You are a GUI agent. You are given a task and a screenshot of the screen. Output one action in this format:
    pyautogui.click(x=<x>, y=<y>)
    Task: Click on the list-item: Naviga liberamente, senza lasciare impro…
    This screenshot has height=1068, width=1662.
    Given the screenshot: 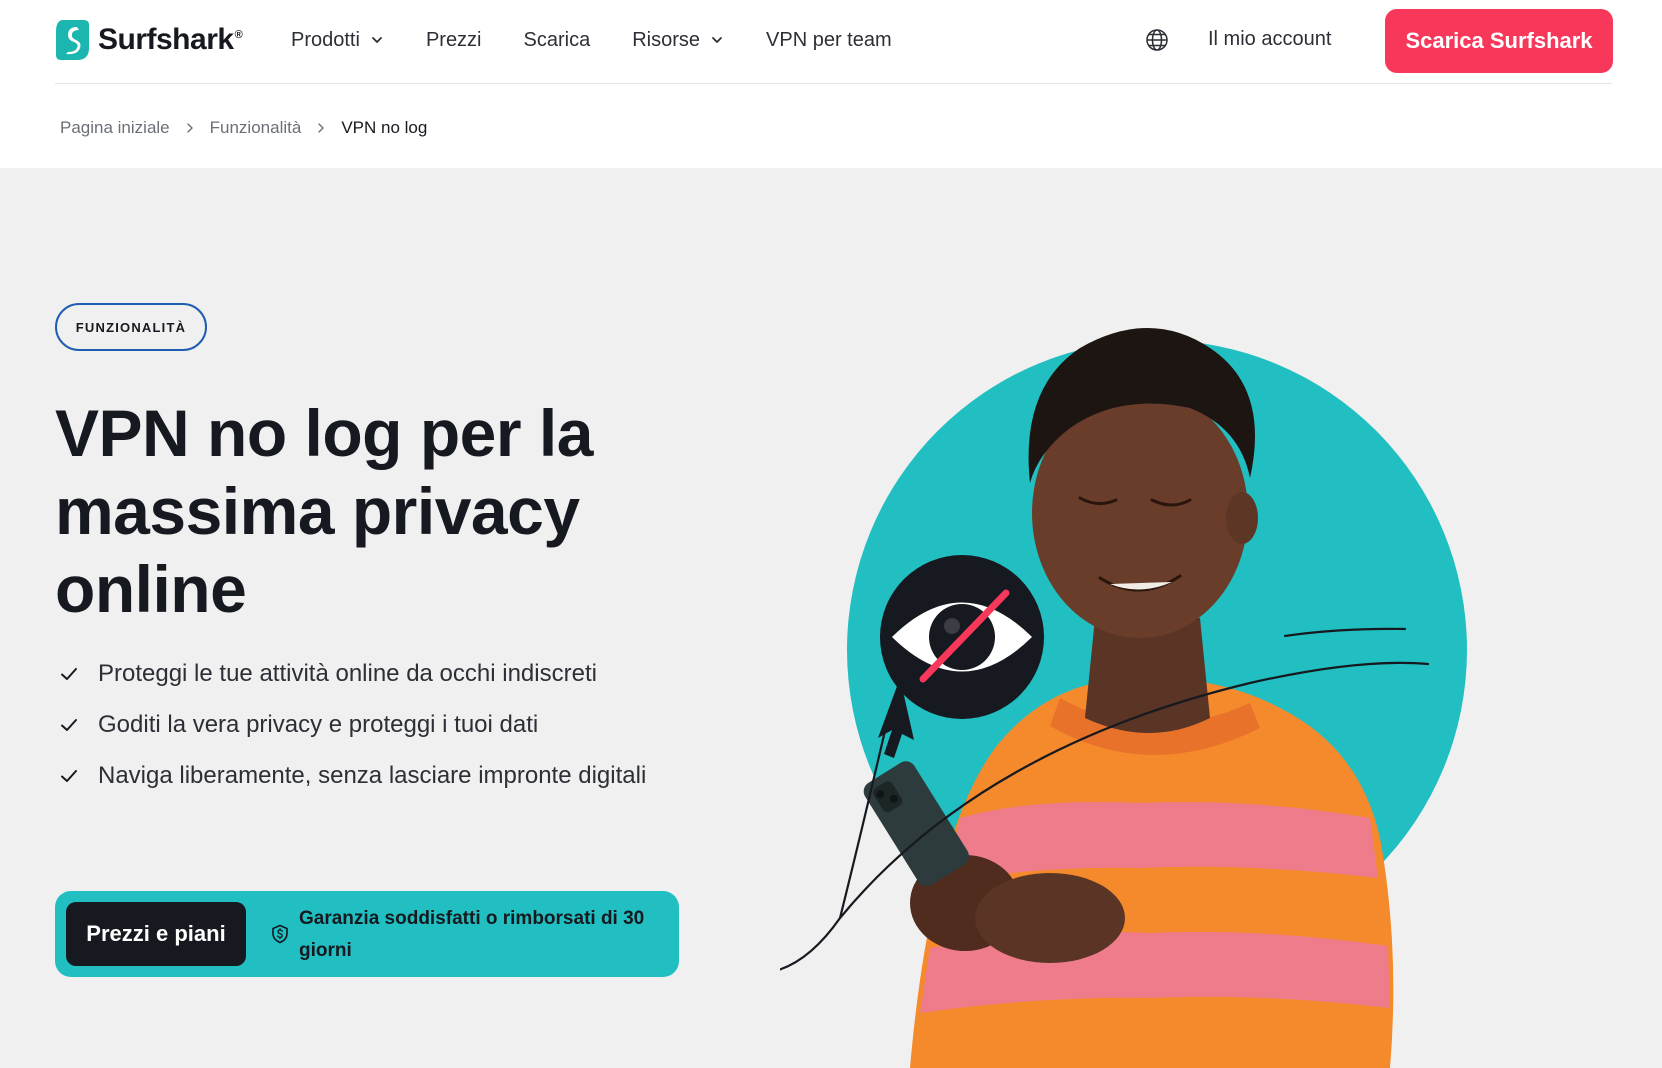 What is the action you would take?
    pyautogui.click(x=360, y=776)
    